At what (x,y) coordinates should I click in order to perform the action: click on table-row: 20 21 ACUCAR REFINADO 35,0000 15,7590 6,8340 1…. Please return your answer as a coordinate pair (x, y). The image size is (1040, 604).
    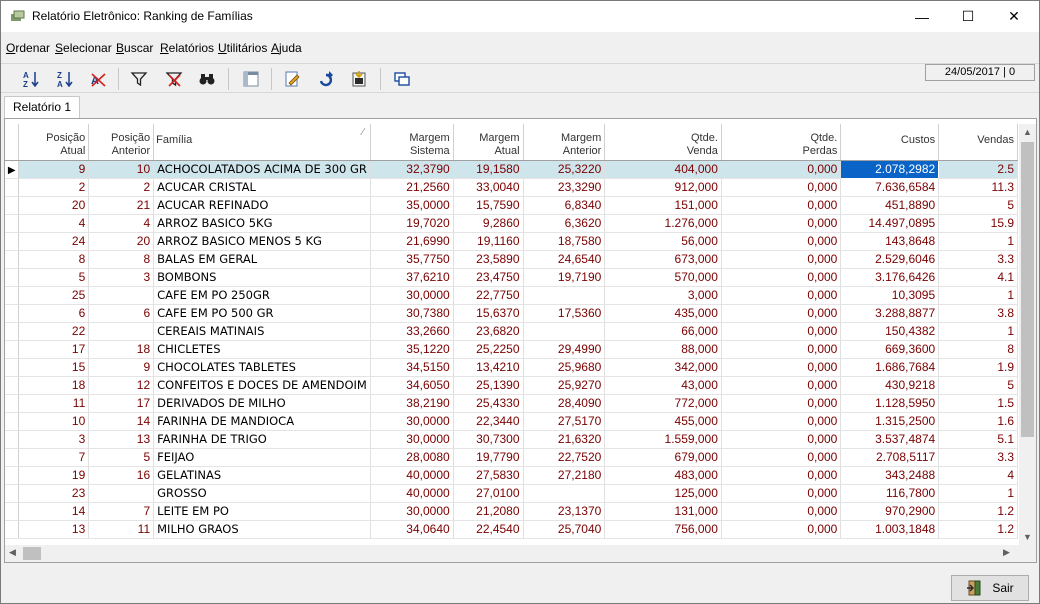
    Looking at the image, I should click on (511, 205).